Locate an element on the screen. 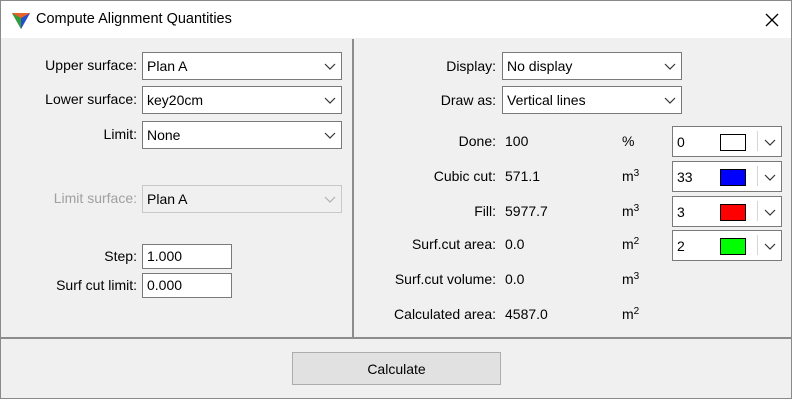  surf-cut-area-unit: m2 is located at coordinates (631, 244).